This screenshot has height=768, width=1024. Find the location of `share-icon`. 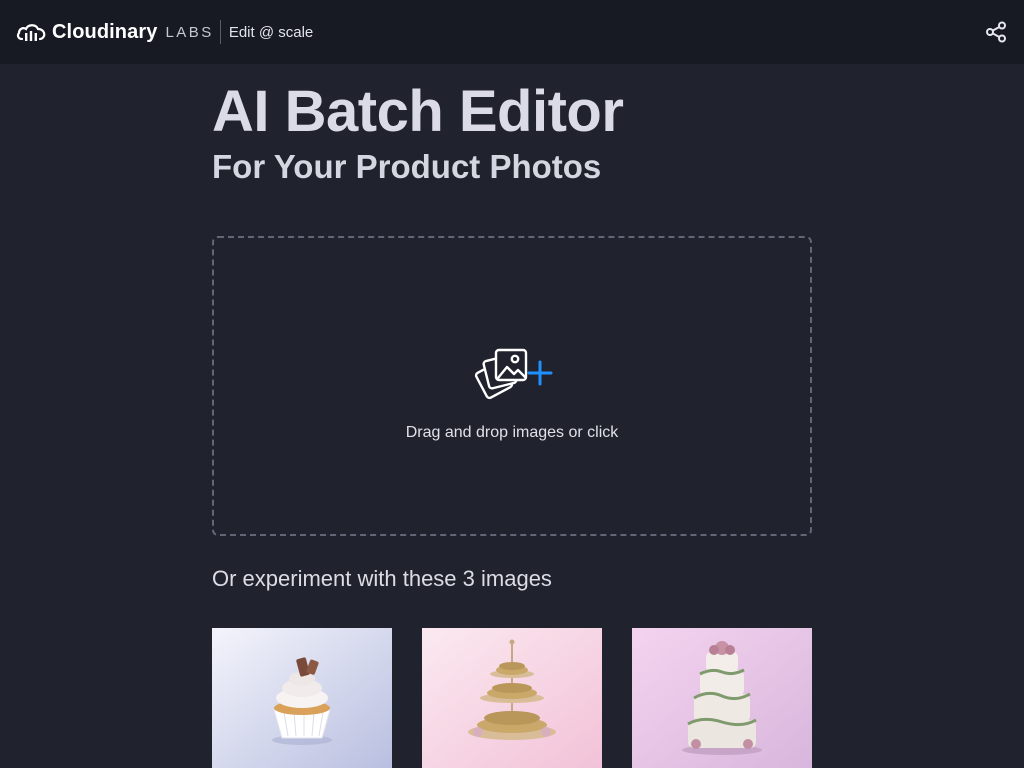

share-icon is located at coordinates (996, 32).